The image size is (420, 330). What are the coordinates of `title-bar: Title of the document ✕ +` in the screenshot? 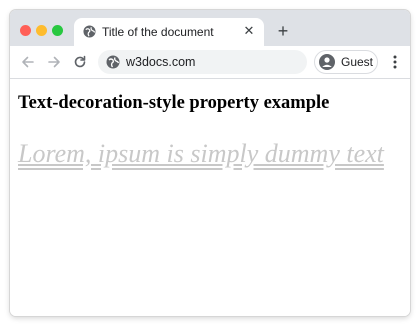 It's located at (210, 28).